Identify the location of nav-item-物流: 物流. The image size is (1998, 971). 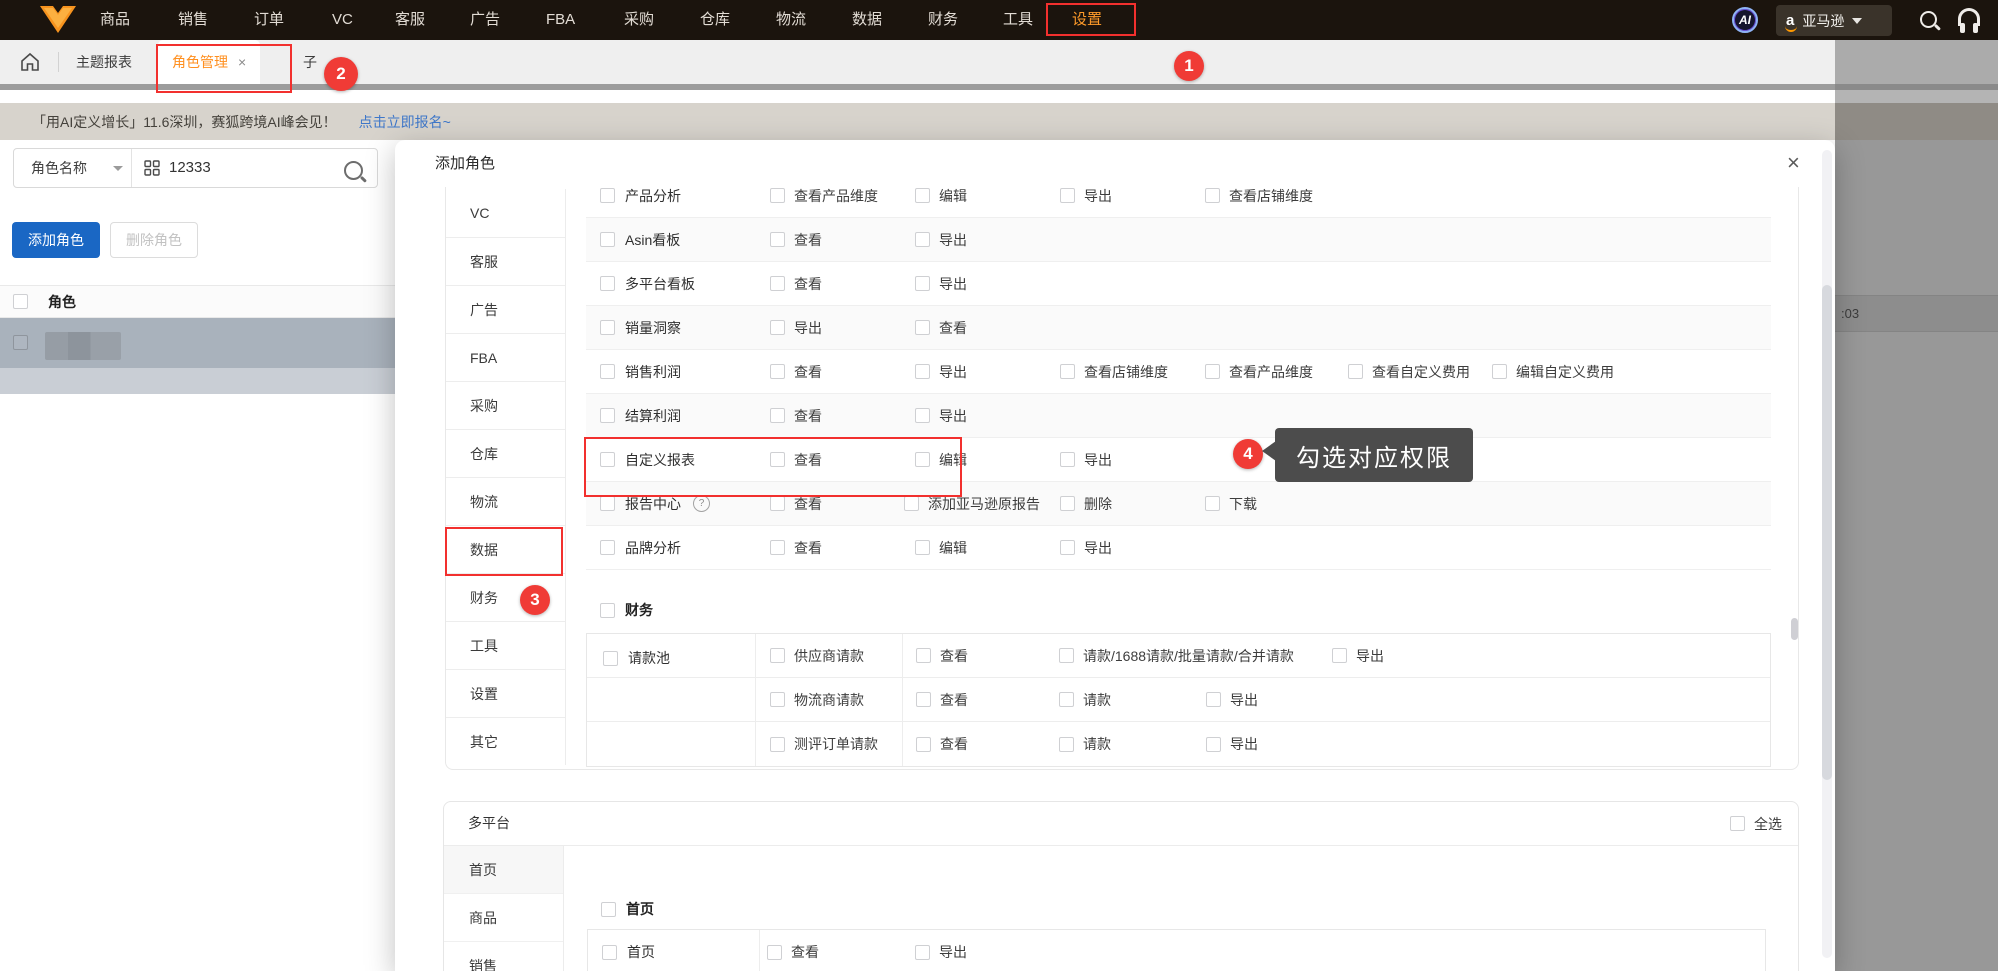
(791, 20).